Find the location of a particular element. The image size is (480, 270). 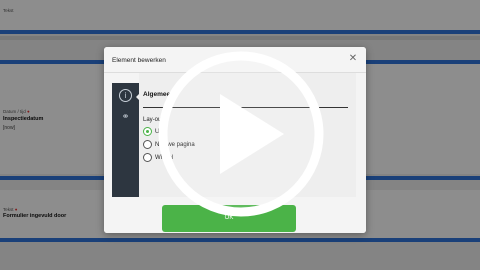

radio-checked is located at coordinates (147, 131).